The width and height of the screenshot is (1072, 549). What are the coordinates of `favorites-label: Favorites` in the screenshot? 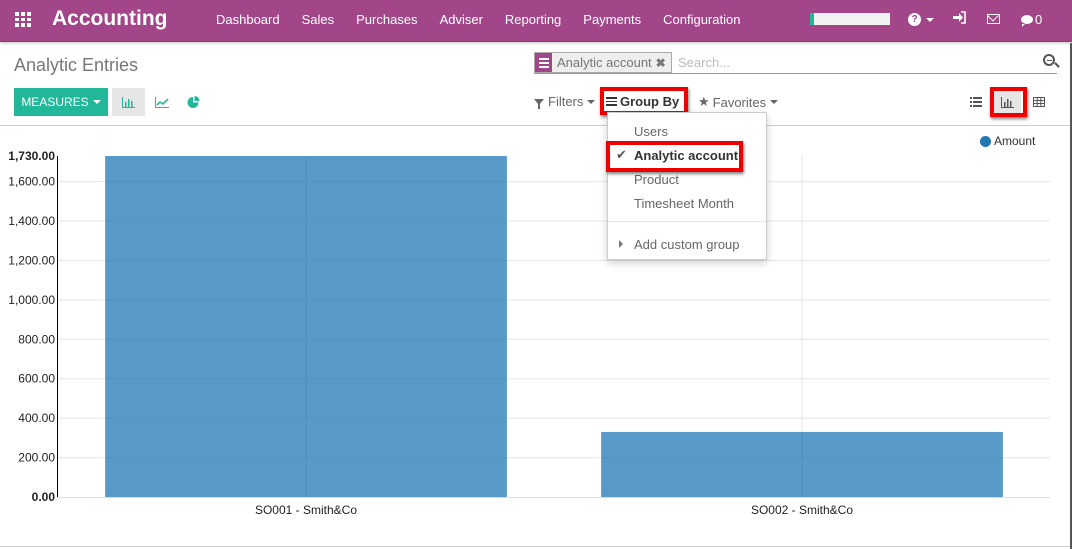 It's located at (739, 102).